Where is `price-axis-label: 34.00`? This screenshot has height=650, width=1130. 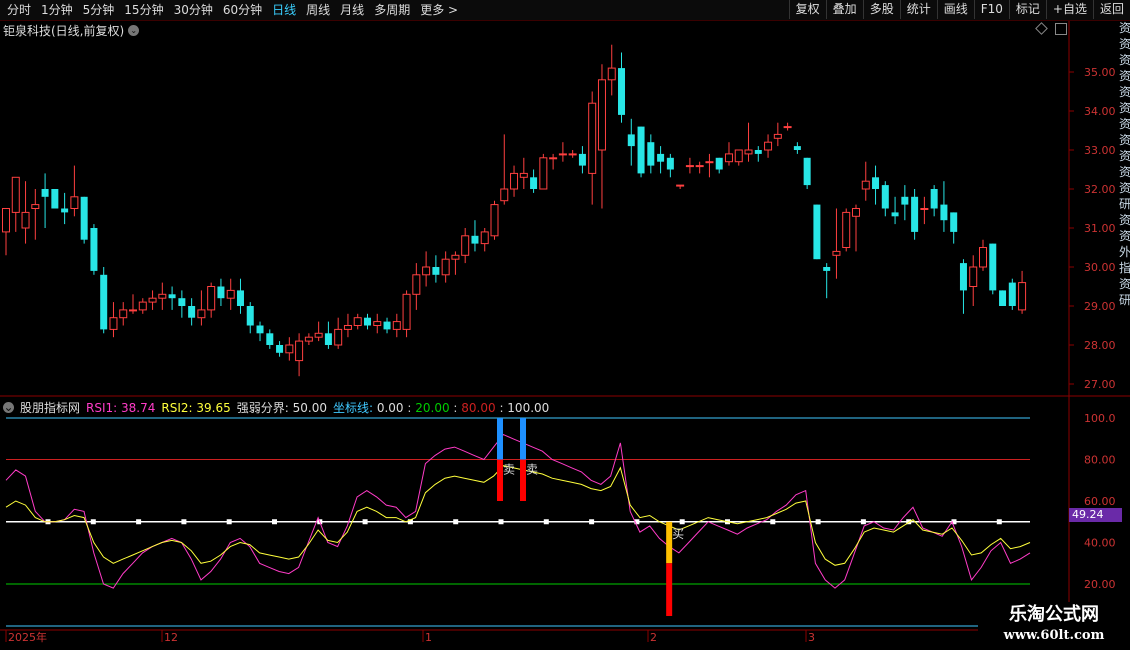 price-axis-label: 34.00 is located at coordinates (1100, 111).